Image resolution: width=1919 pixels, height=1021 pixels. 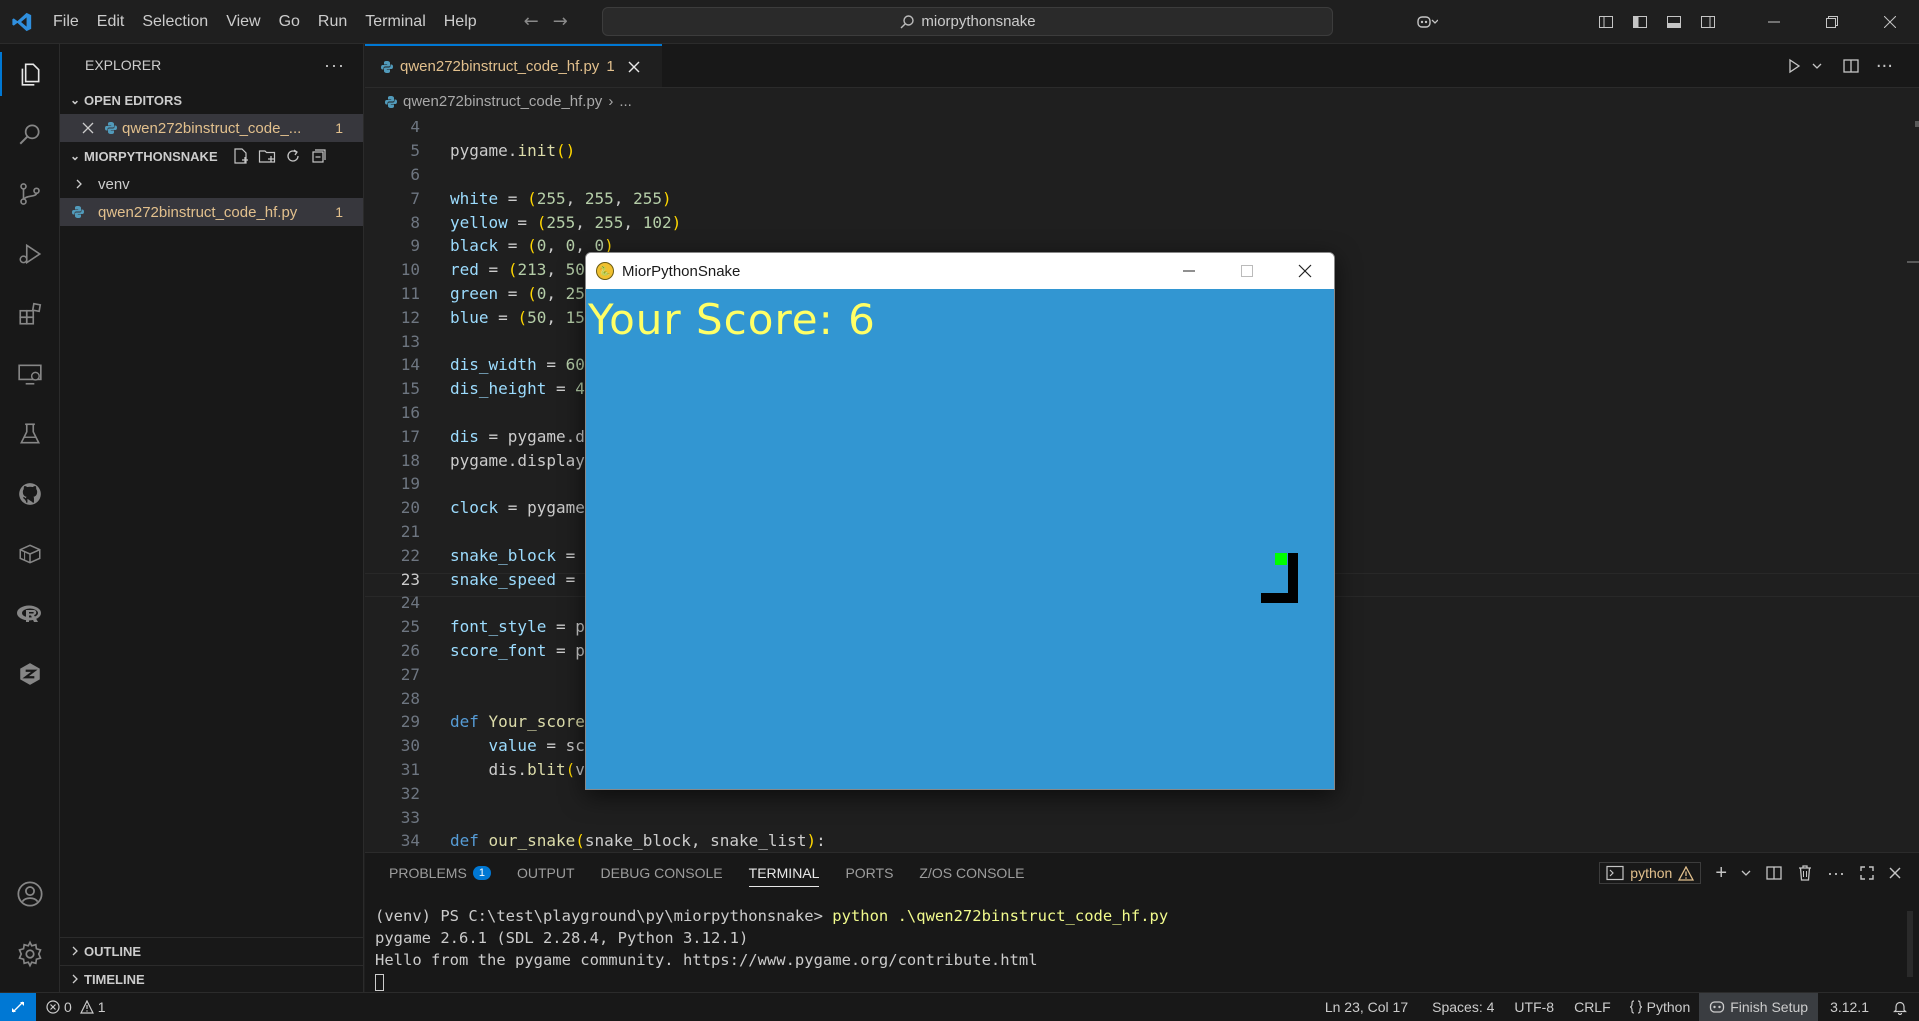 What do you see at coordinates (1606, 22) in the screenshot?
I see `customize-layout-icon` at bounding box center [1606, 22].